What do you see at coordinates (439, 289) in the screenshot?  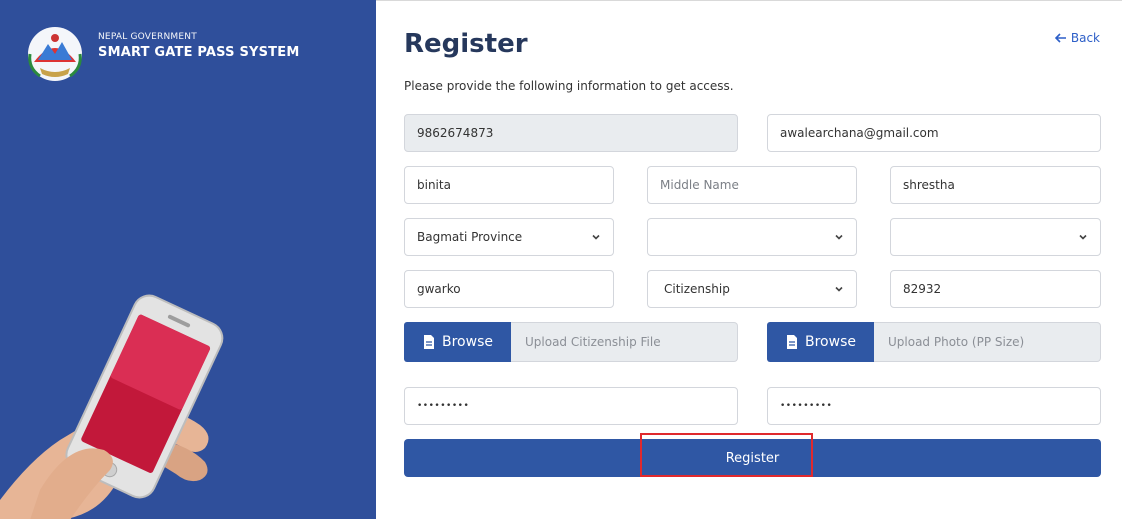 I see `address-value: gwarko` at bounding box center [439, 289].